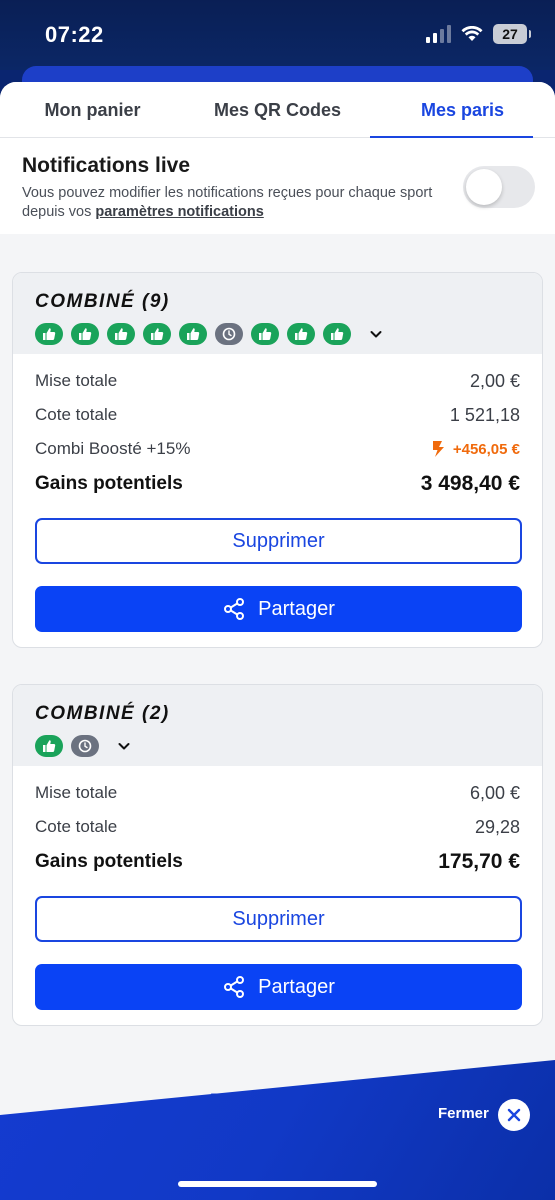 This screenshot has height=1200, width=555. I want to click on live-notifications-toggle, so click(499, 187).